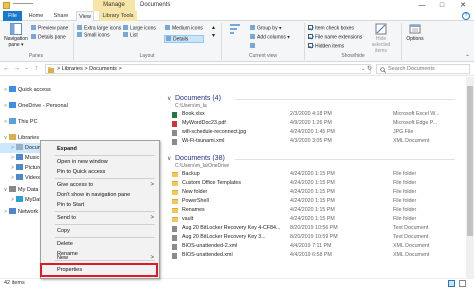  What do you see at coordinates (331, 28) in the screenshot?
I see `item-check-boxes-toggle: Item check boxes` at bounding box center [331, 28].